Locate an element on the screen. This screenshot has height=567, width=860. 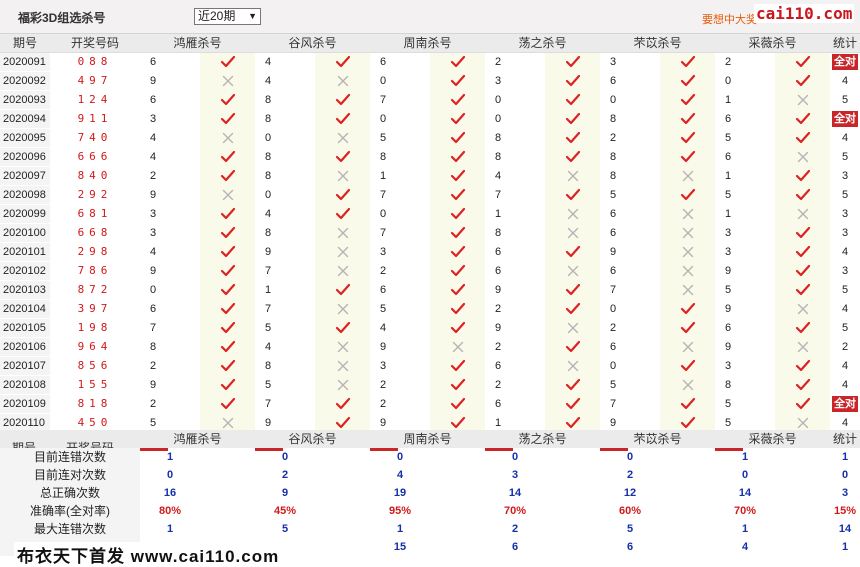
stat-value: 5 is located at coordinates (845, 100).